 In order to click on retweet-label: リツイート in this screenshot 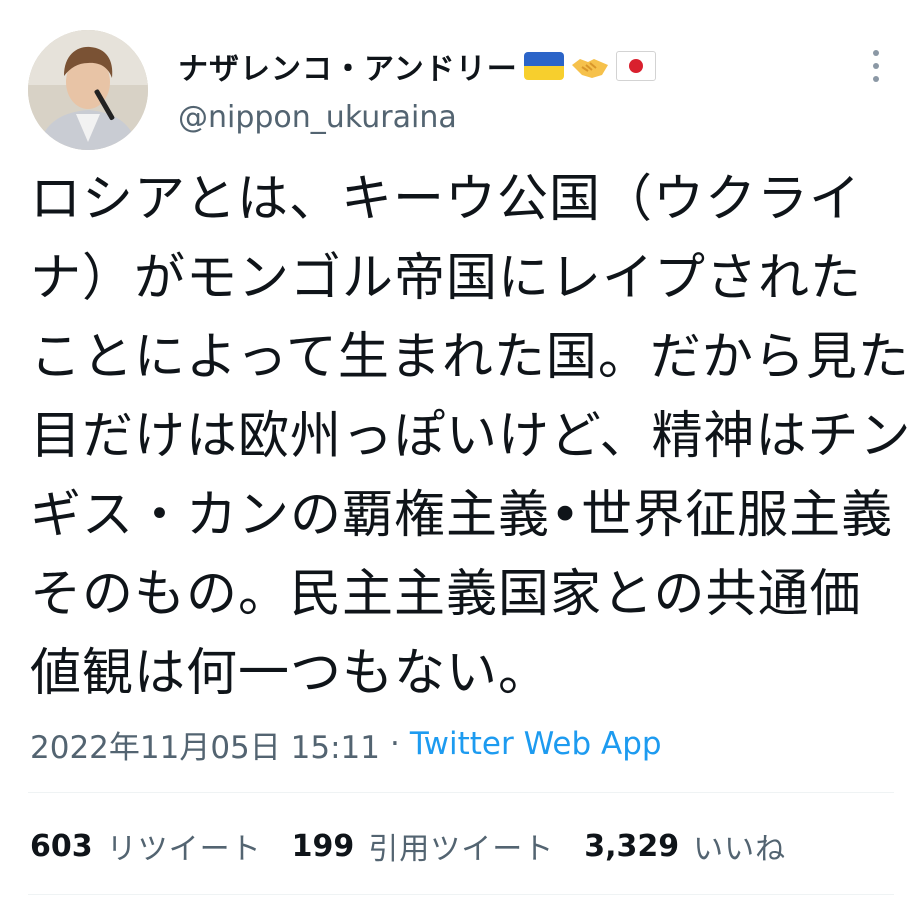, I will do `click(184, 849)`.